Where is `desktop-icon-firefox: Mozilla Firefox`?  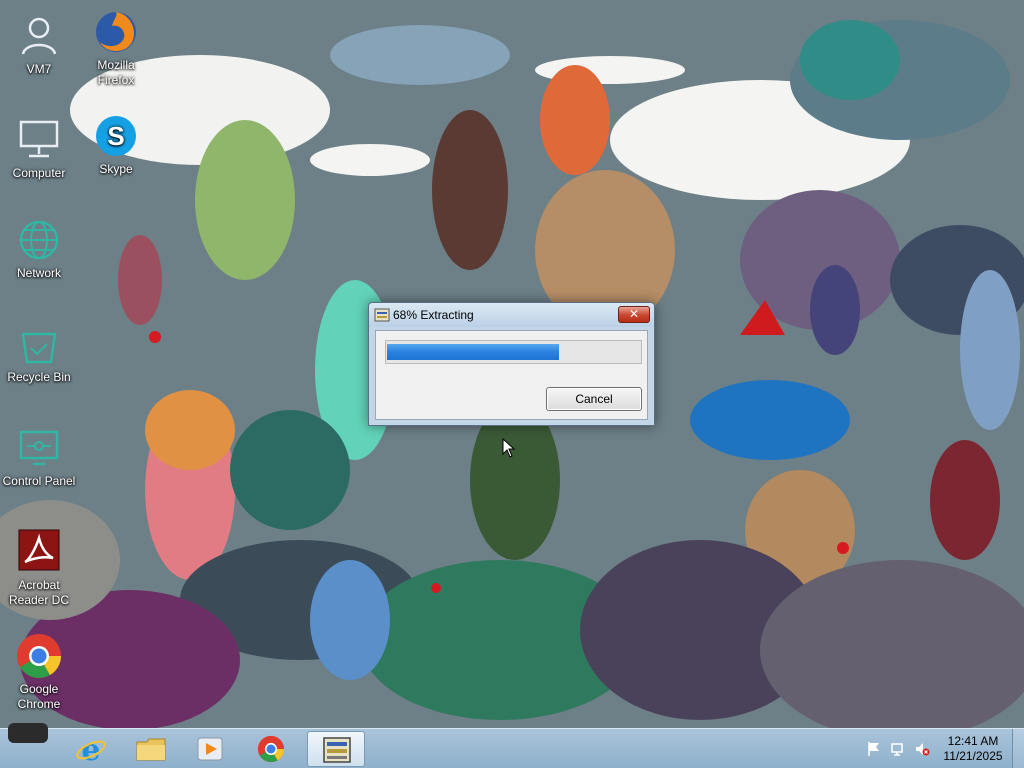
desktop-icon-firefox: Mozilla Firefox is located at coordinates (116, 48).